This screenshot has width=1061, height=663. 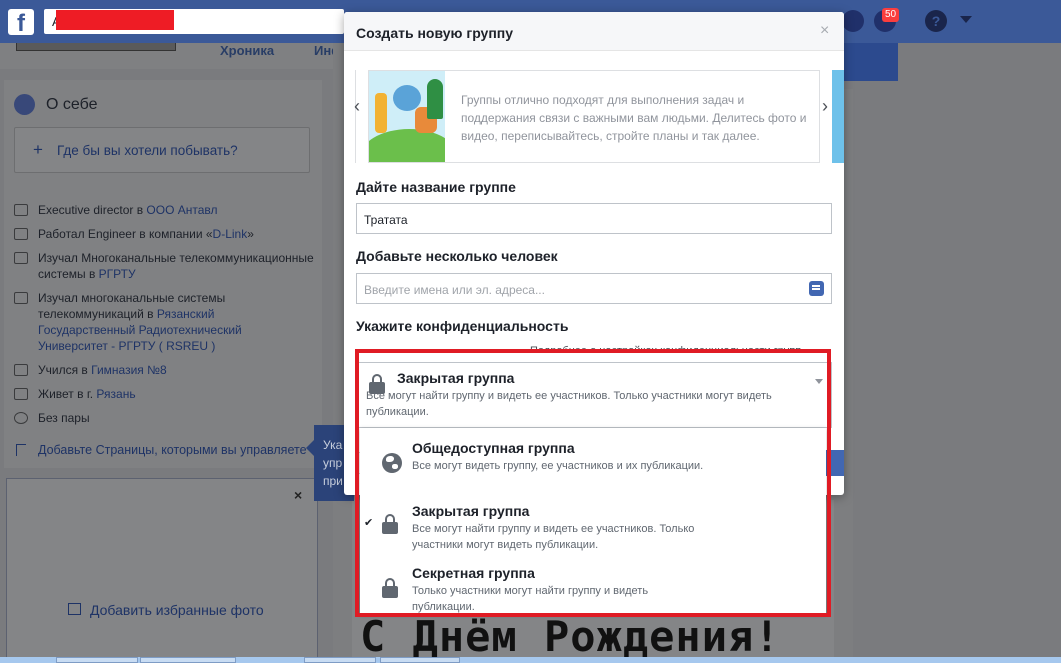 What do you see at coordinates (936, 21) in the screenshot?
I see `help-icon: ?` at bounding box center [936, 21].